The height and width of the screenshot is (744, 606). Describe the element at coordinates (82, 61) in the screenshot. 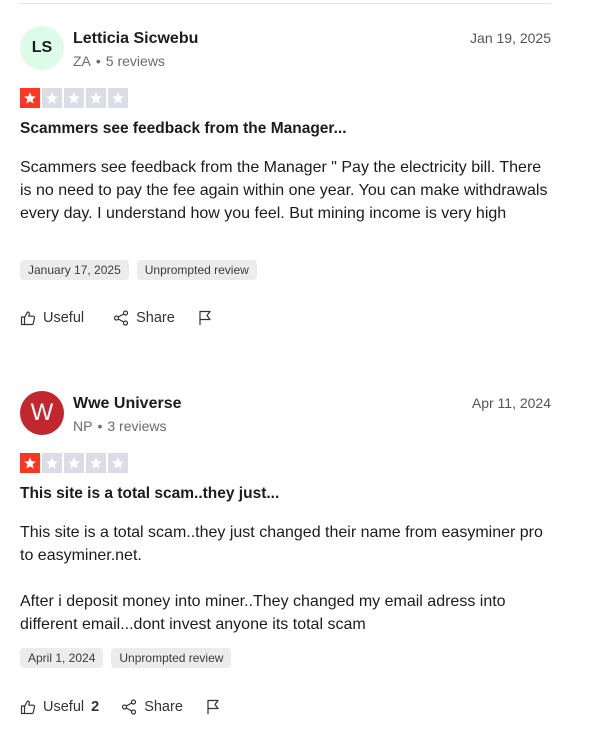

I see `reviewer-country: ZA` at that location.